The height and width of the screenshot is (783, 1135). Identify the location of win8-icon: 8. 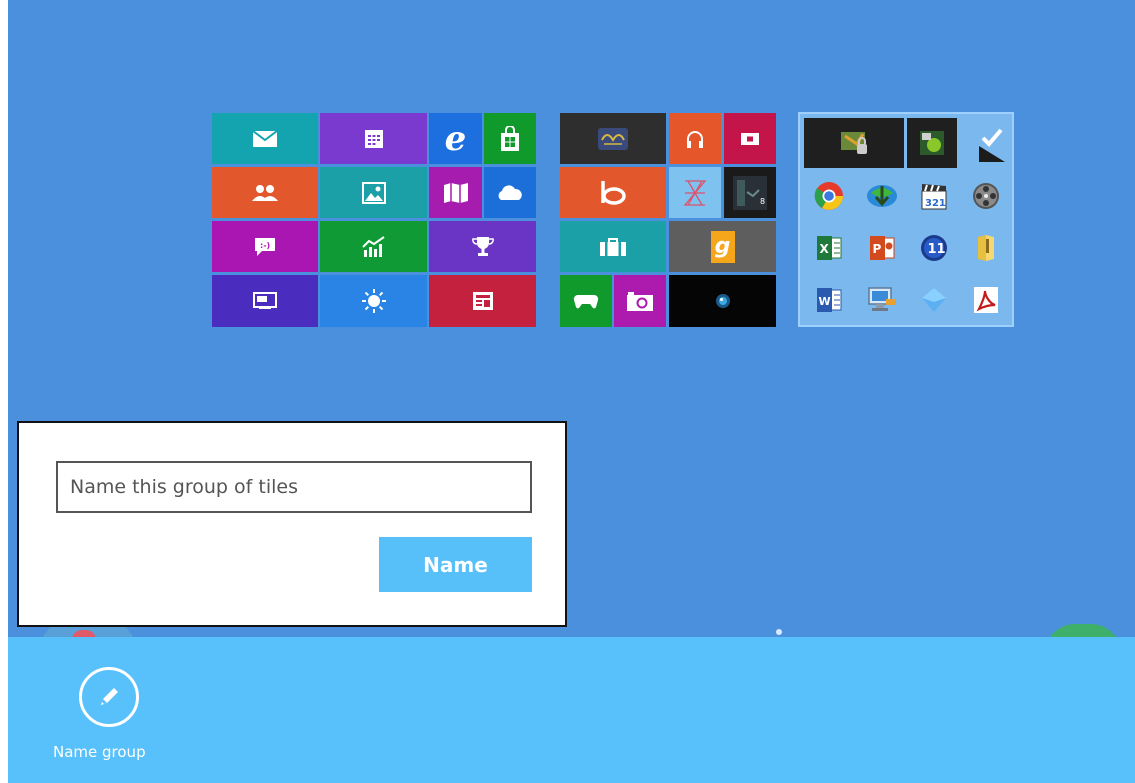
(750, 192).